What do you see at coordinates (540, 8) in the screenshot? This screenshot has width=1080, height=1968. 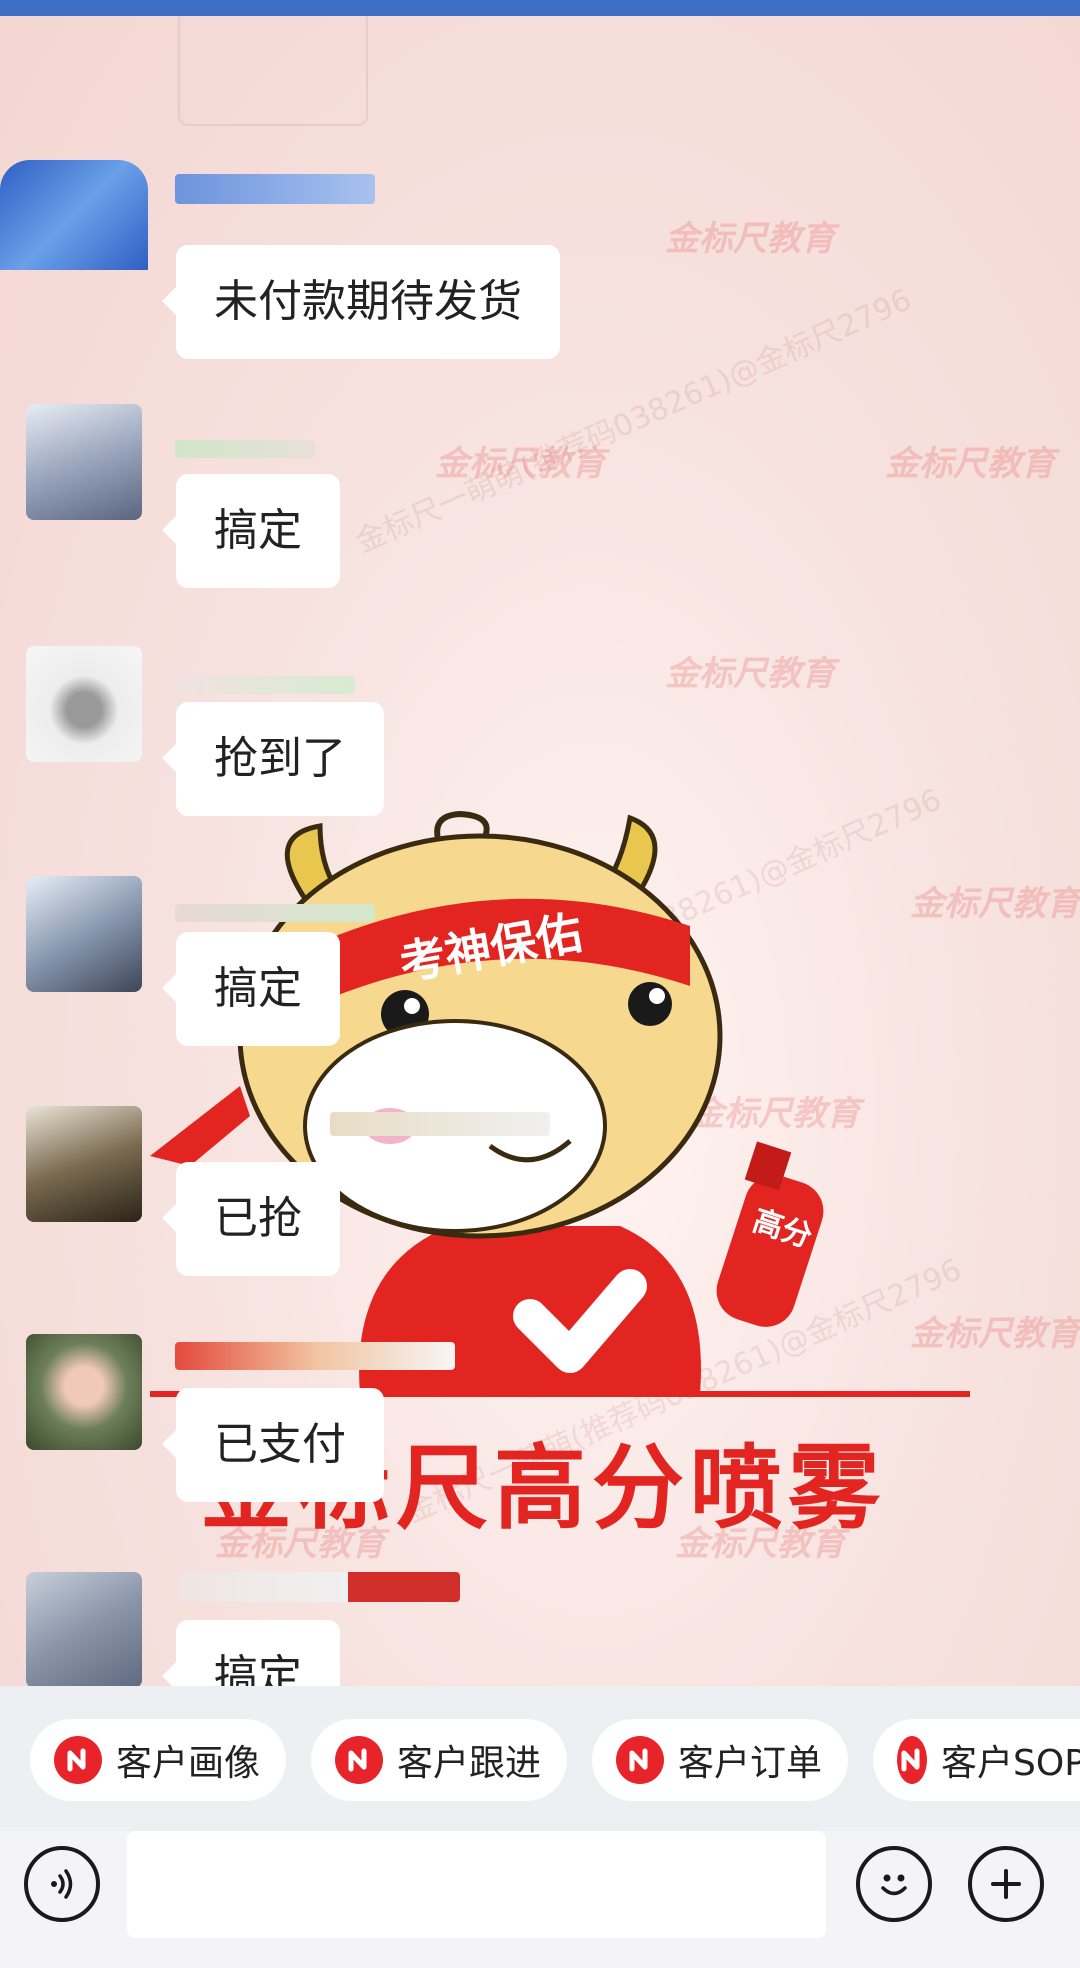 I see `top-status-bar` at bounding box center [540, 8].